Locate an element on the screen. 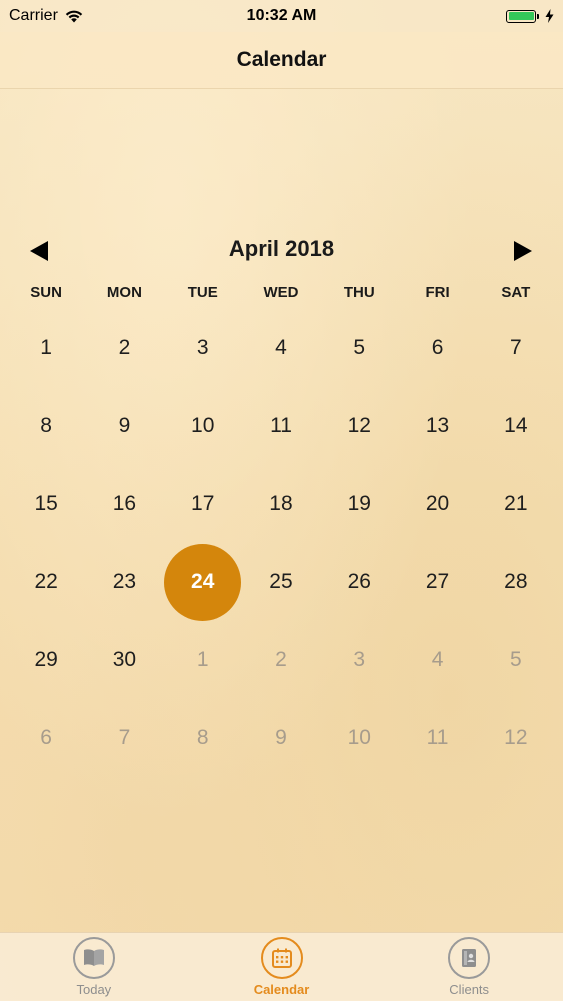  calendar-week-row: 8 9 10 11 12 13 14 is located at coordinates (281, 426).